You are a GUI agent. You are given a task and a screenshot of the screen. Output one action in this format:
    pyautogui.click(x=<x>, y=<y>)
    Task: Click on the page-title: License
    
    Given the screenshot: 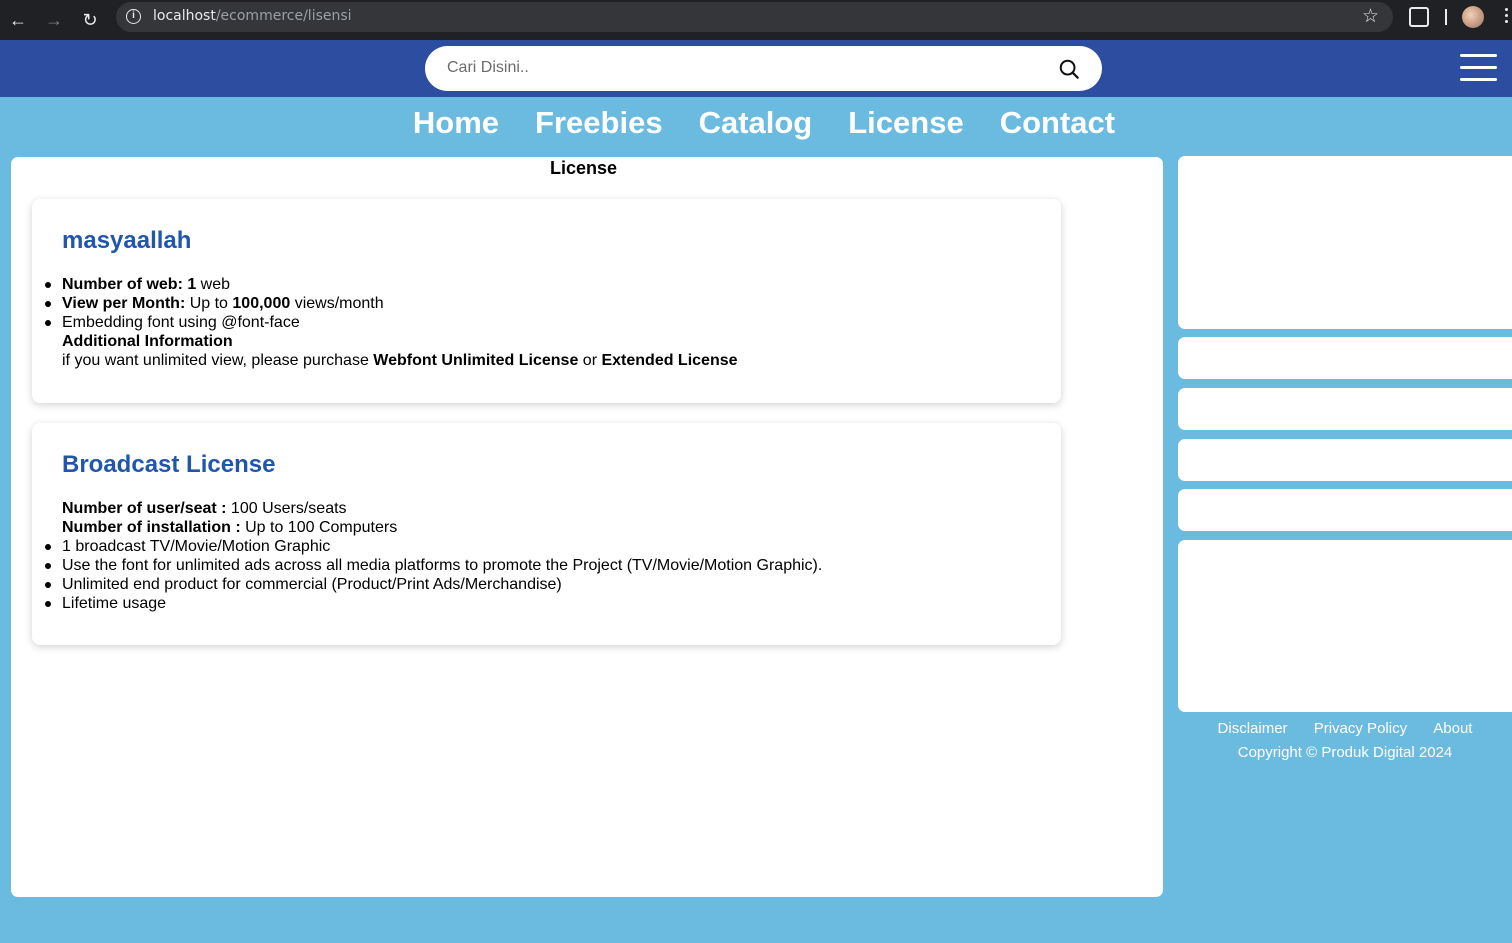 What is the action you would take?
    pyautogui.click(x=583, y=168)
    